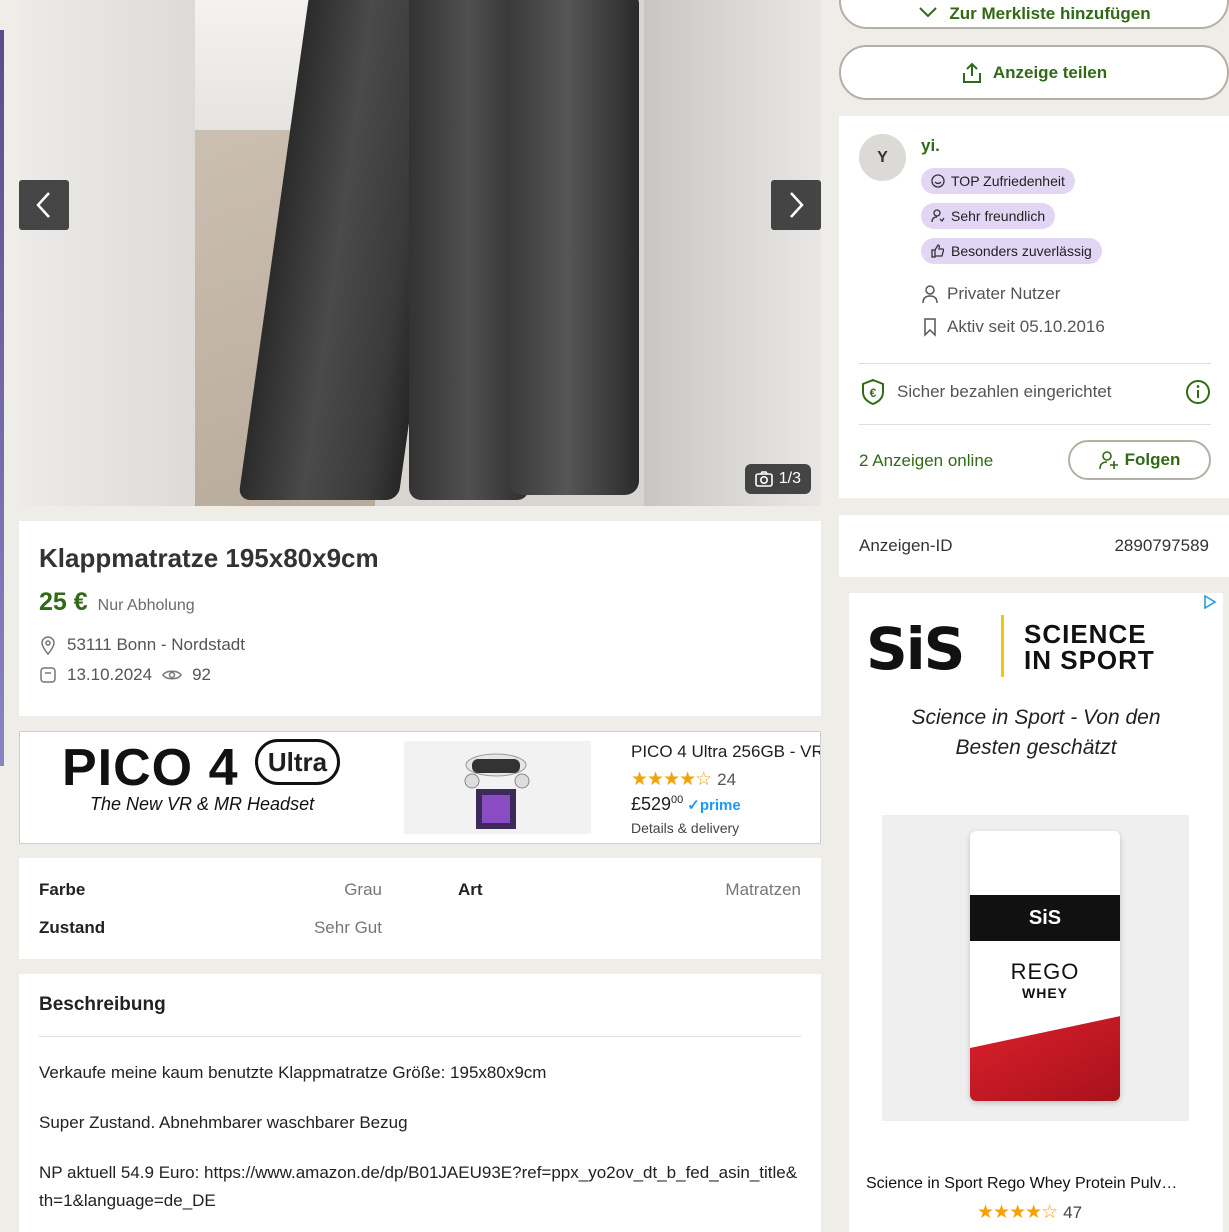  I want to click on pico-tagline: The New VR & MR Headset, so click(202, 804).